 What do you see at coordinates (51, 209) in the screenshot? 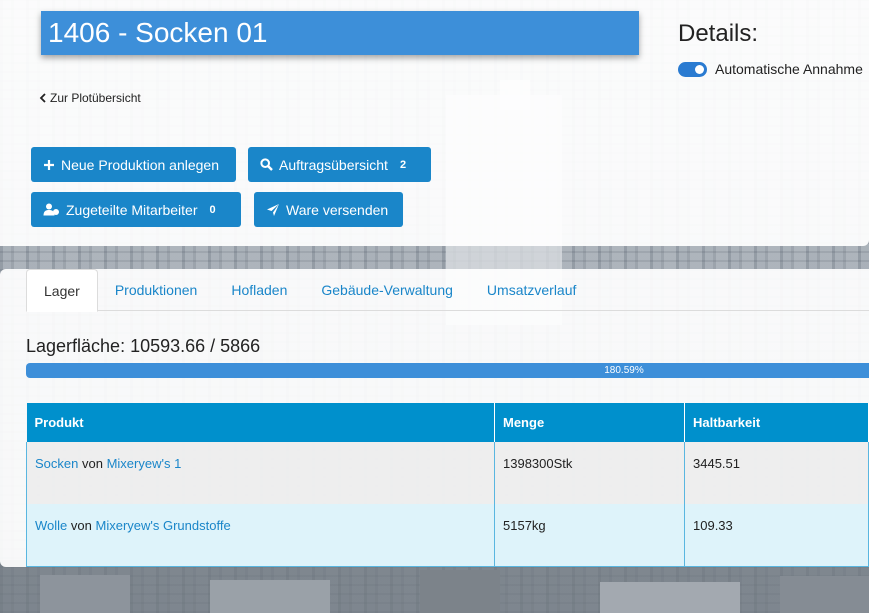
I see `users-icon` at bounding box center [51, 209].